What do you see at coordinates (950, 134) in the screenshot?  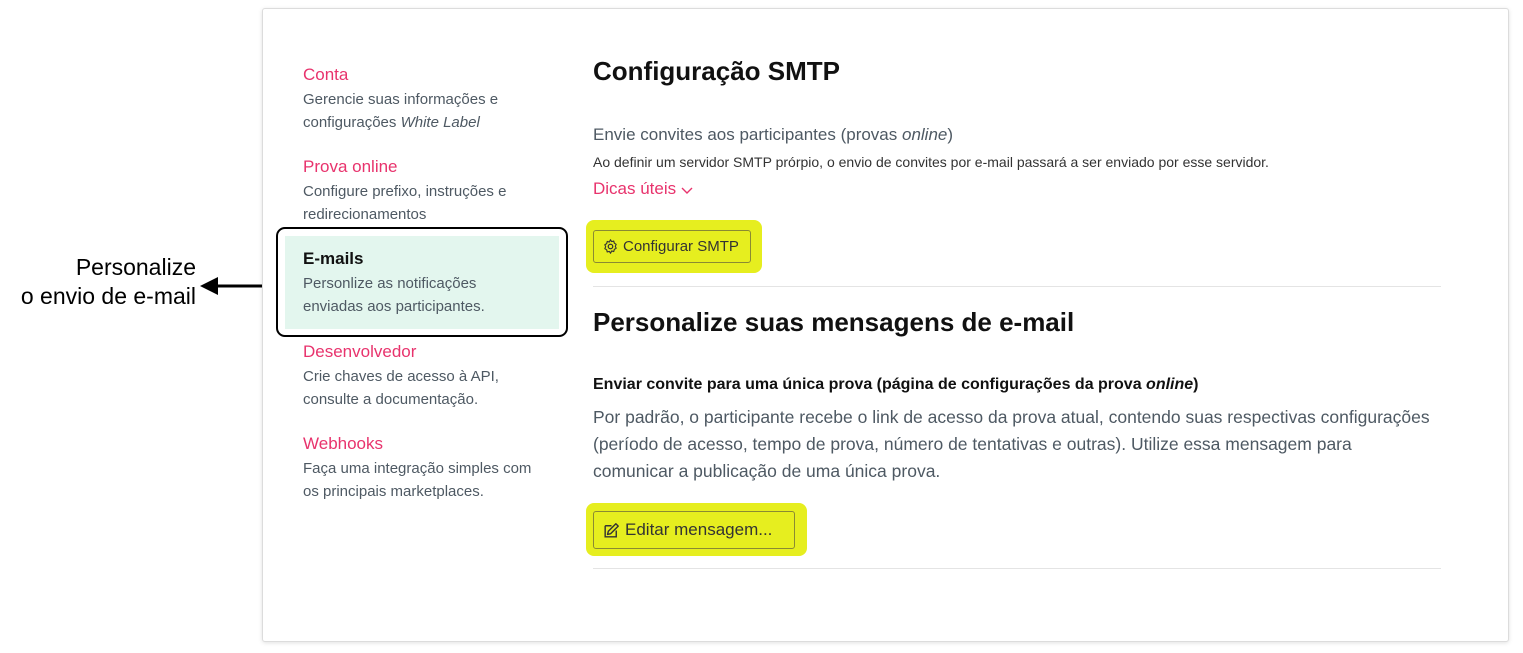 I see `smtp-lead-end: )` at bounding box center [950, 134].